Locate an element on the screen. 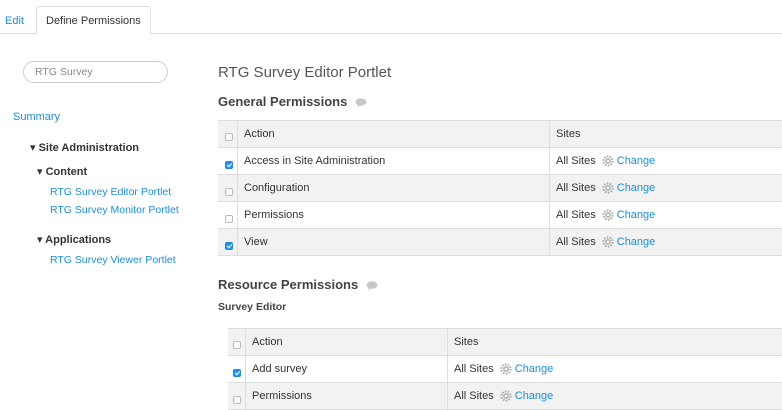 The image size is (782, 410). row-action: View is located at coordinates (393, 242).